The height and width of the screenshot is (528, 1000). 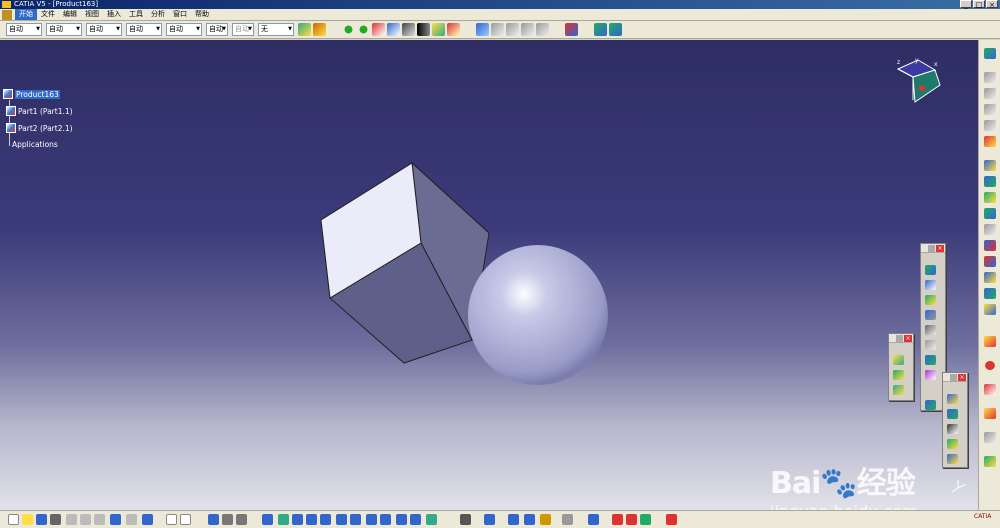 What do you see at coordinates (202, 14) in the screenshot?
I see `menu-help: 帮助` at bounding box center [202, 14].